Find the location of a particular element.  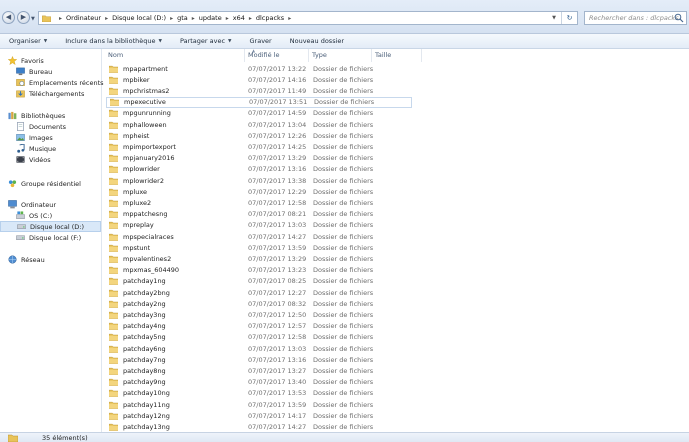

file-modified: 07/07/2017 14:25 is located at coordinates (277, 146).